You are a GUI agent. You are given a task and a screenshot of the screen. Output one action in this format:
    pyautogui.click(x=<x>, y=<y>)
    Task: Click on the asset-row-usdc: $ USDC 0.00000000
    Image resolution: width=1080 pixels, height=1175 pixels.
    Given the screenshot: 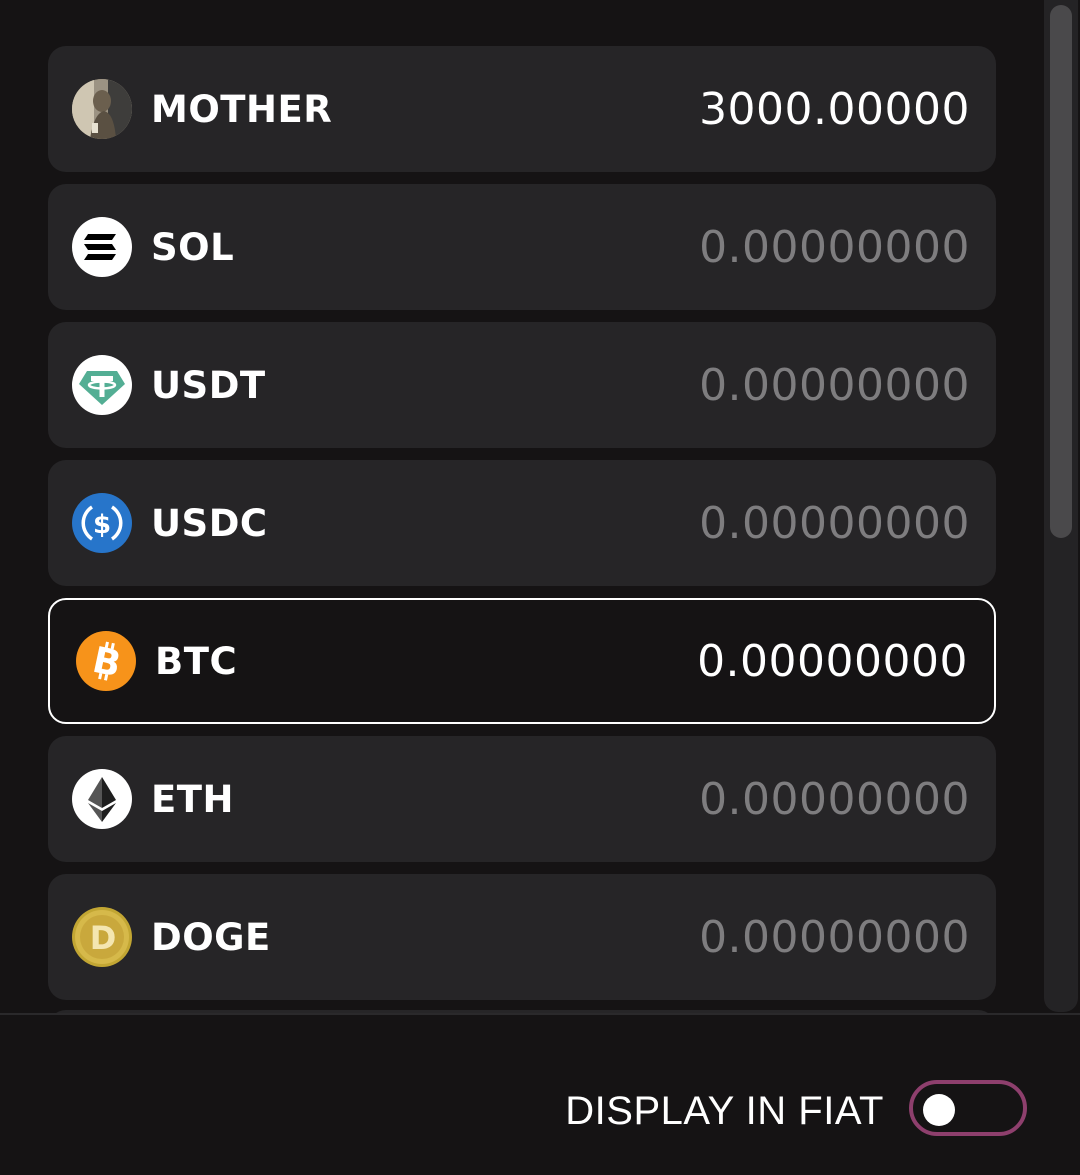 What is the action you would take?
    pyautogui.click(x=522, y=523)
    